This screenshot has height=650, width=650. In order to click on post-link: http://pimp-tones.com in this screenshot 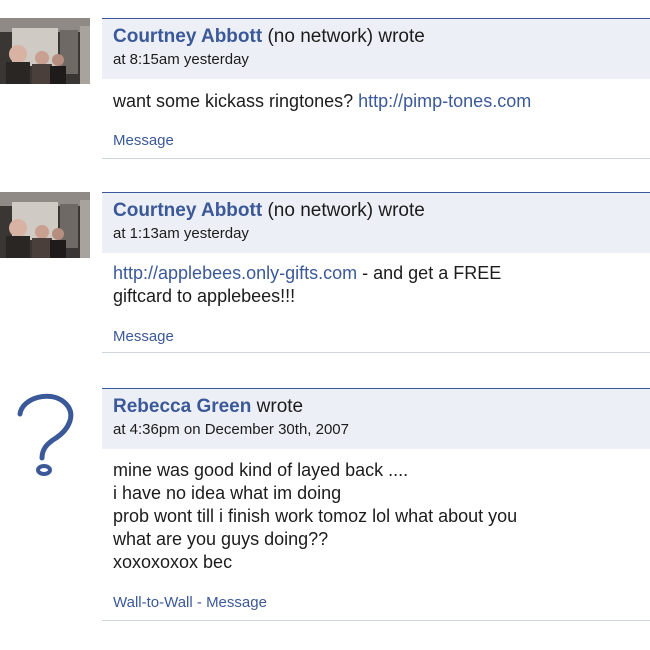, I will do `click(444, 101)`.